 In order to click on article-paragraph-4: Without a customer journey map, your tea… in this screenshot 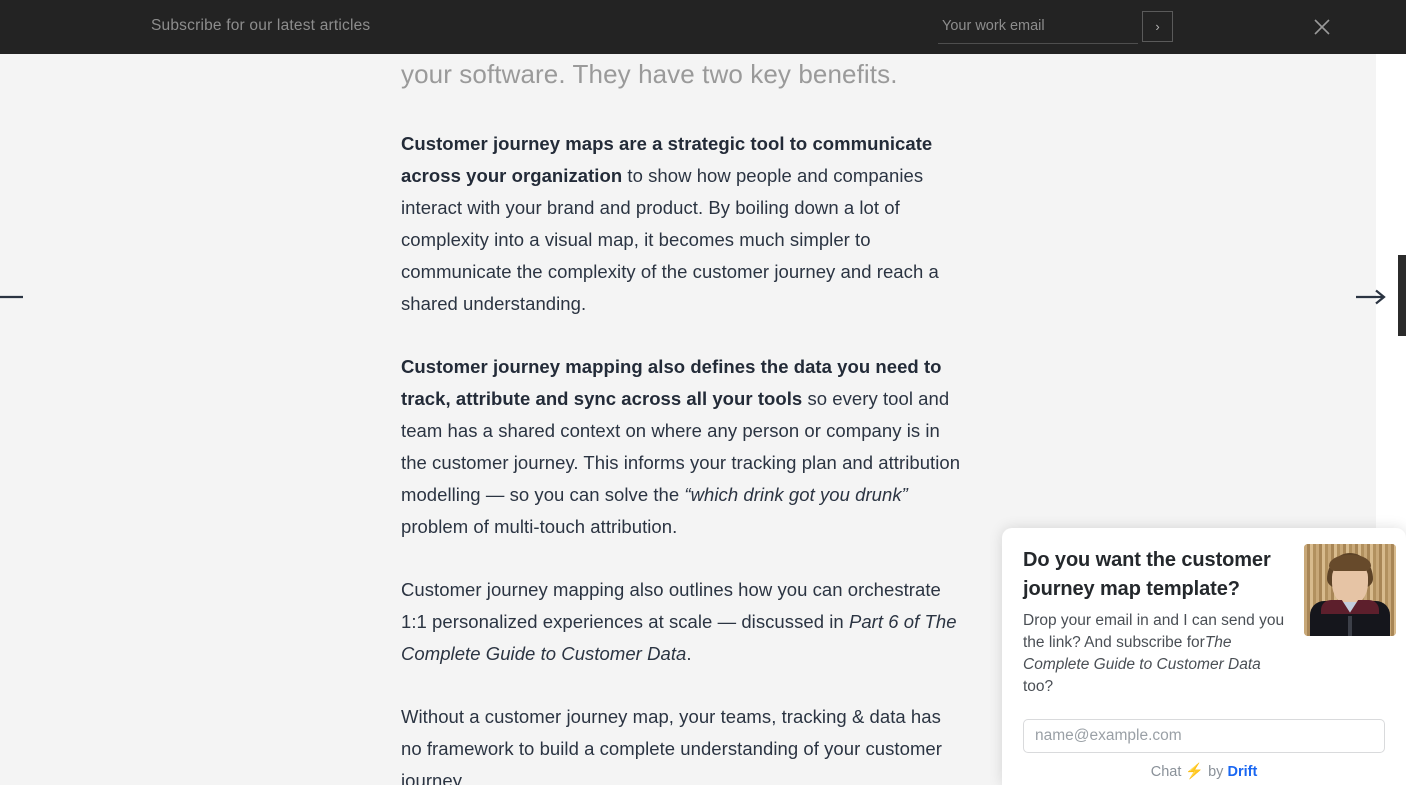, I will do `click(682, 727)`.